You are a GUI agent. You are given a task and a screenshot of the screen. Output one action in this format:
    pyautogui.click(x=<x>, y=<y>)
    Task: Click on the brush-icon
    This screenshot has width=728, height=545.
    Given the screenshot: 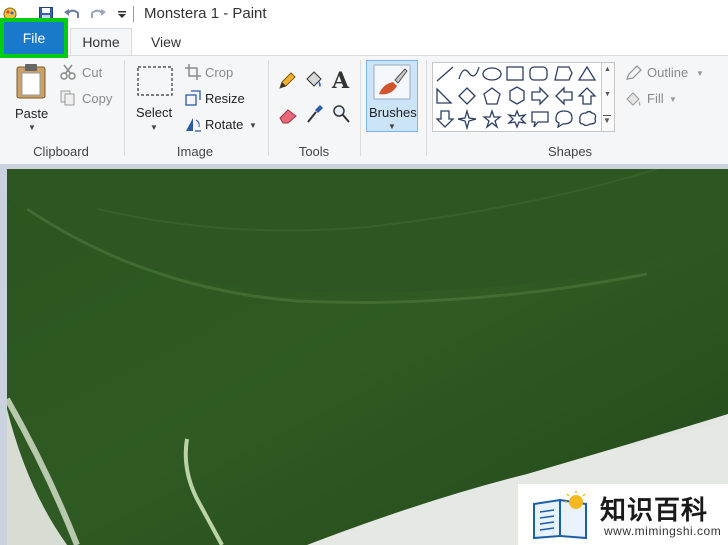 What is the action you would take?
    pyautogui.click(x=392, y=84)
    